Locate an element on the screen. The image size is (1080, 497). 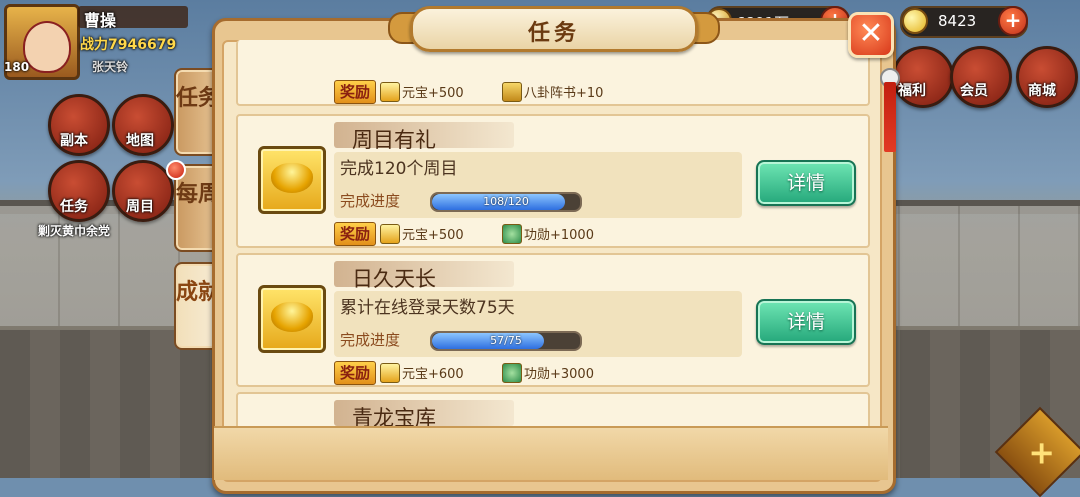
quest-name: 周目有礼 is located at coordinates (394, 140).